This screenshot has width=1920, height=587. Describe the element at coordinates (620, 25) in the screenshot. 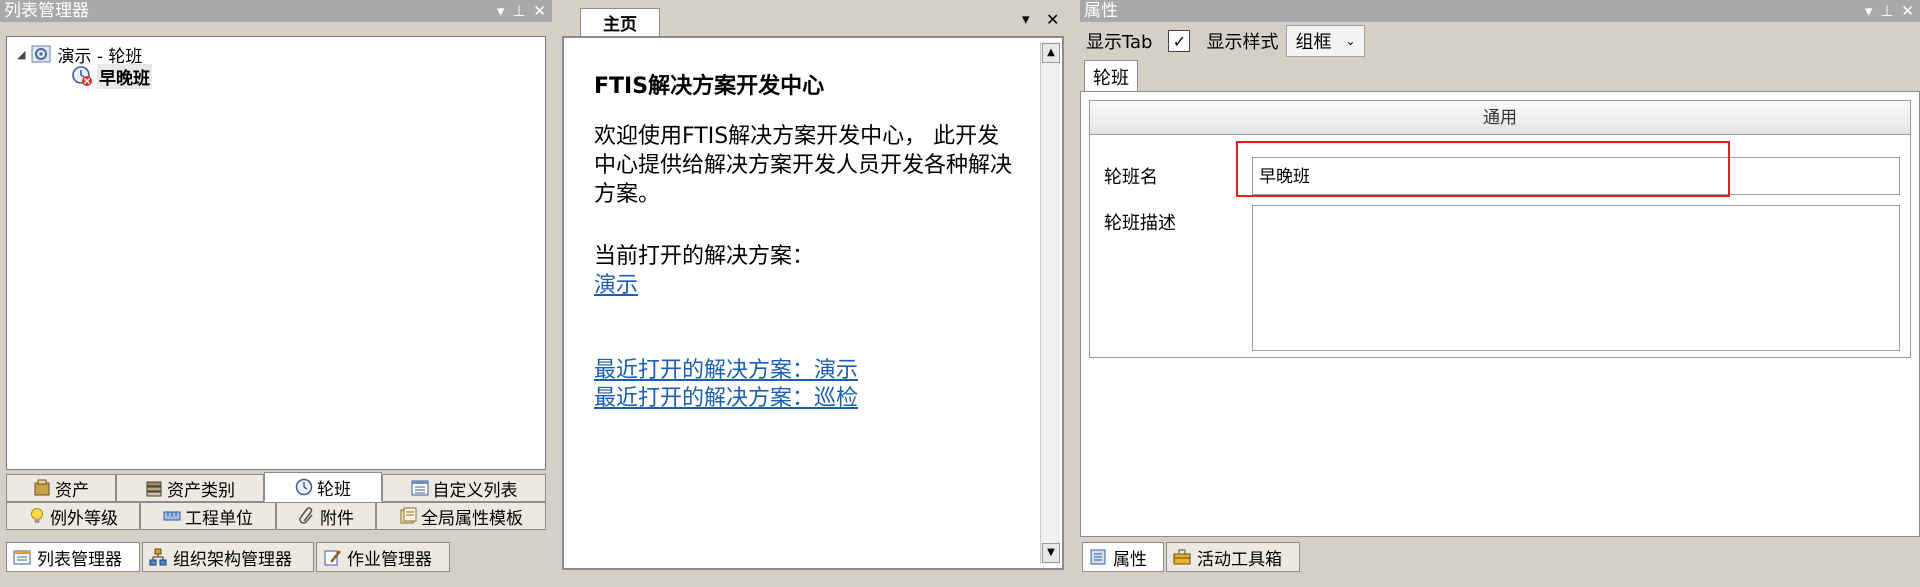

I see `tab-home-label: 主页` at that location.